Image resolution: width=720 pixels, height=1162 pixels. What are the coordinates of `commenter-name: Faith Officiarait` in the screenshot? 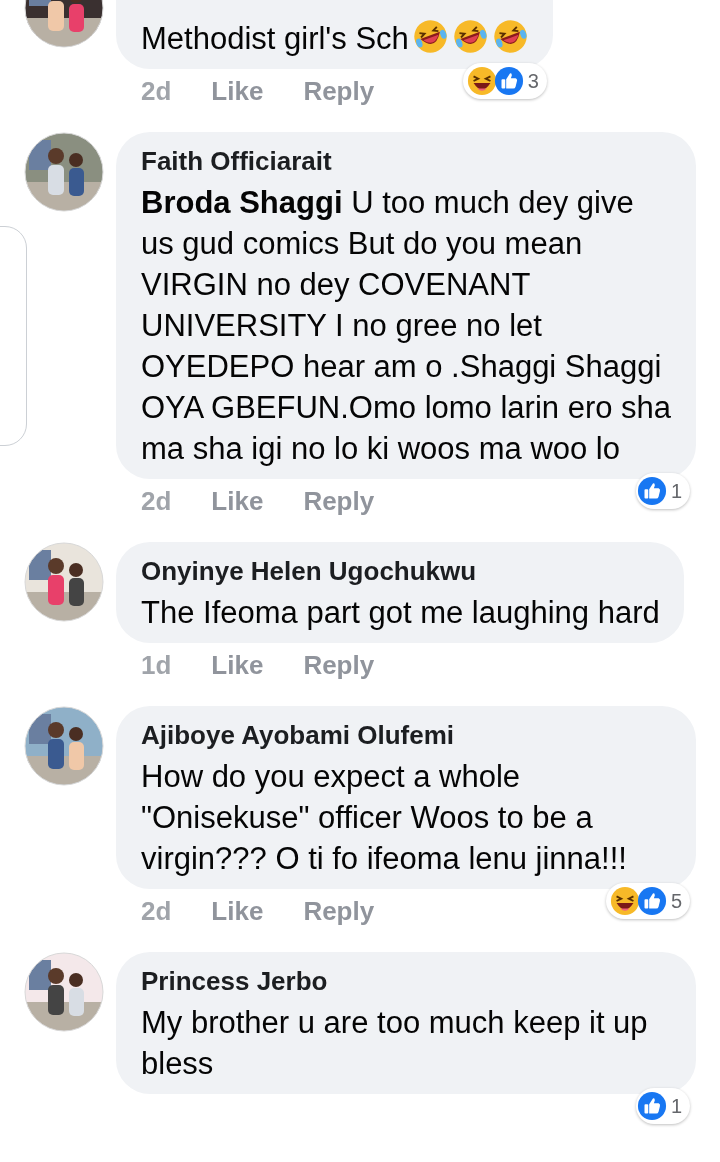 It's located at (406, 161).